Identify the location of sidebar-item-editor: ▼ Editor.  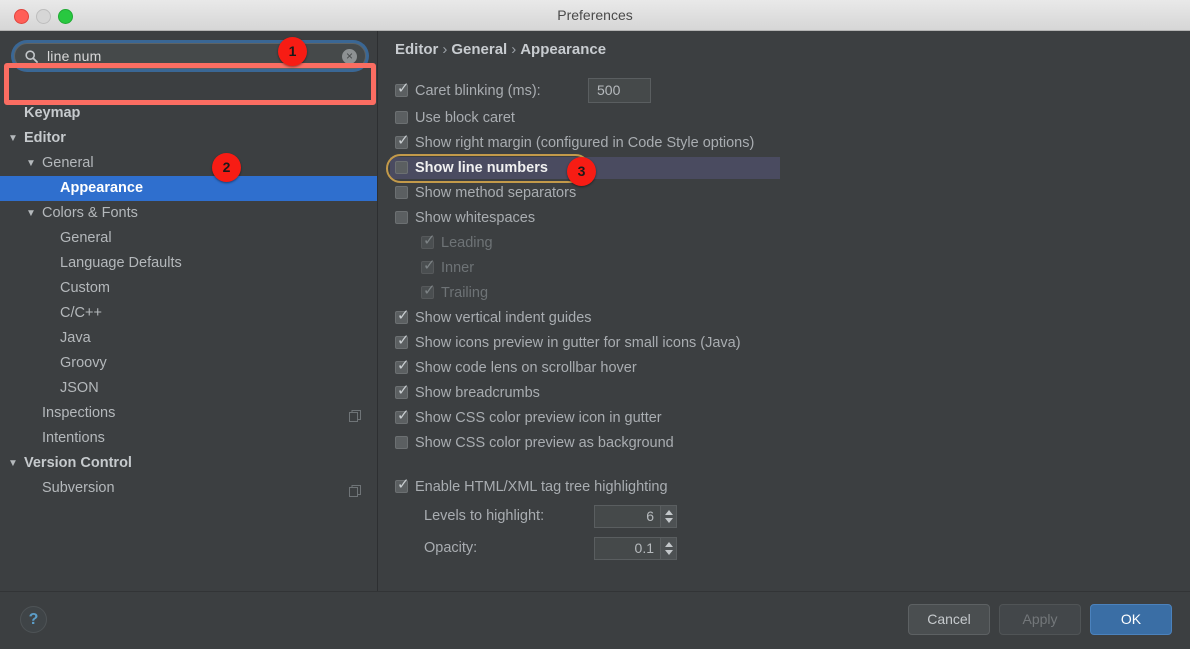
(188, 138).